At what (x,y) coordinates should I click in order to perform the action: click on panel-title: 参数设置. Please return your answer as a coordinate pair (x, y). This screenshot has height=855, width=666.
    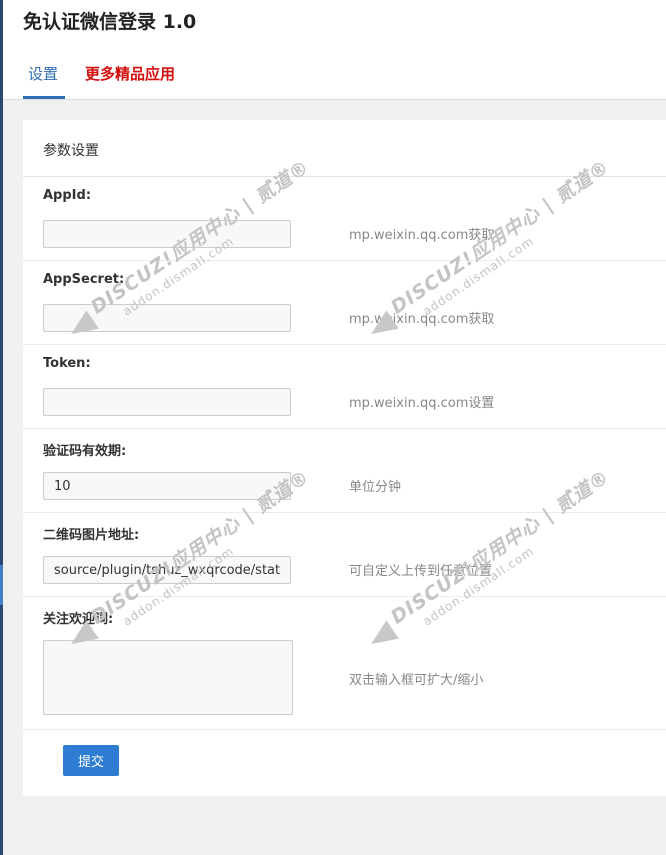
    Looking at the image, I should click on (71, 151).